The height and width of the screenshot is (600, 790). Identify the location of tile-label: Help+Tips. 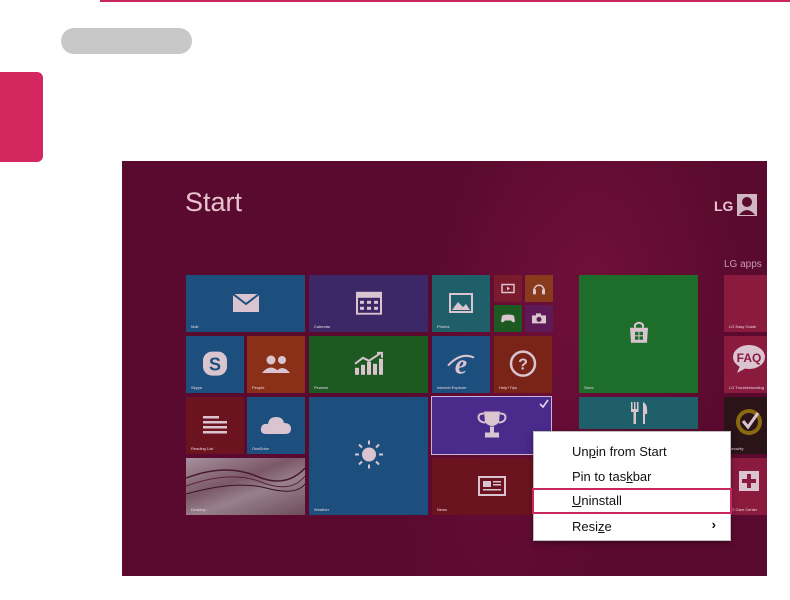
(508, 387).